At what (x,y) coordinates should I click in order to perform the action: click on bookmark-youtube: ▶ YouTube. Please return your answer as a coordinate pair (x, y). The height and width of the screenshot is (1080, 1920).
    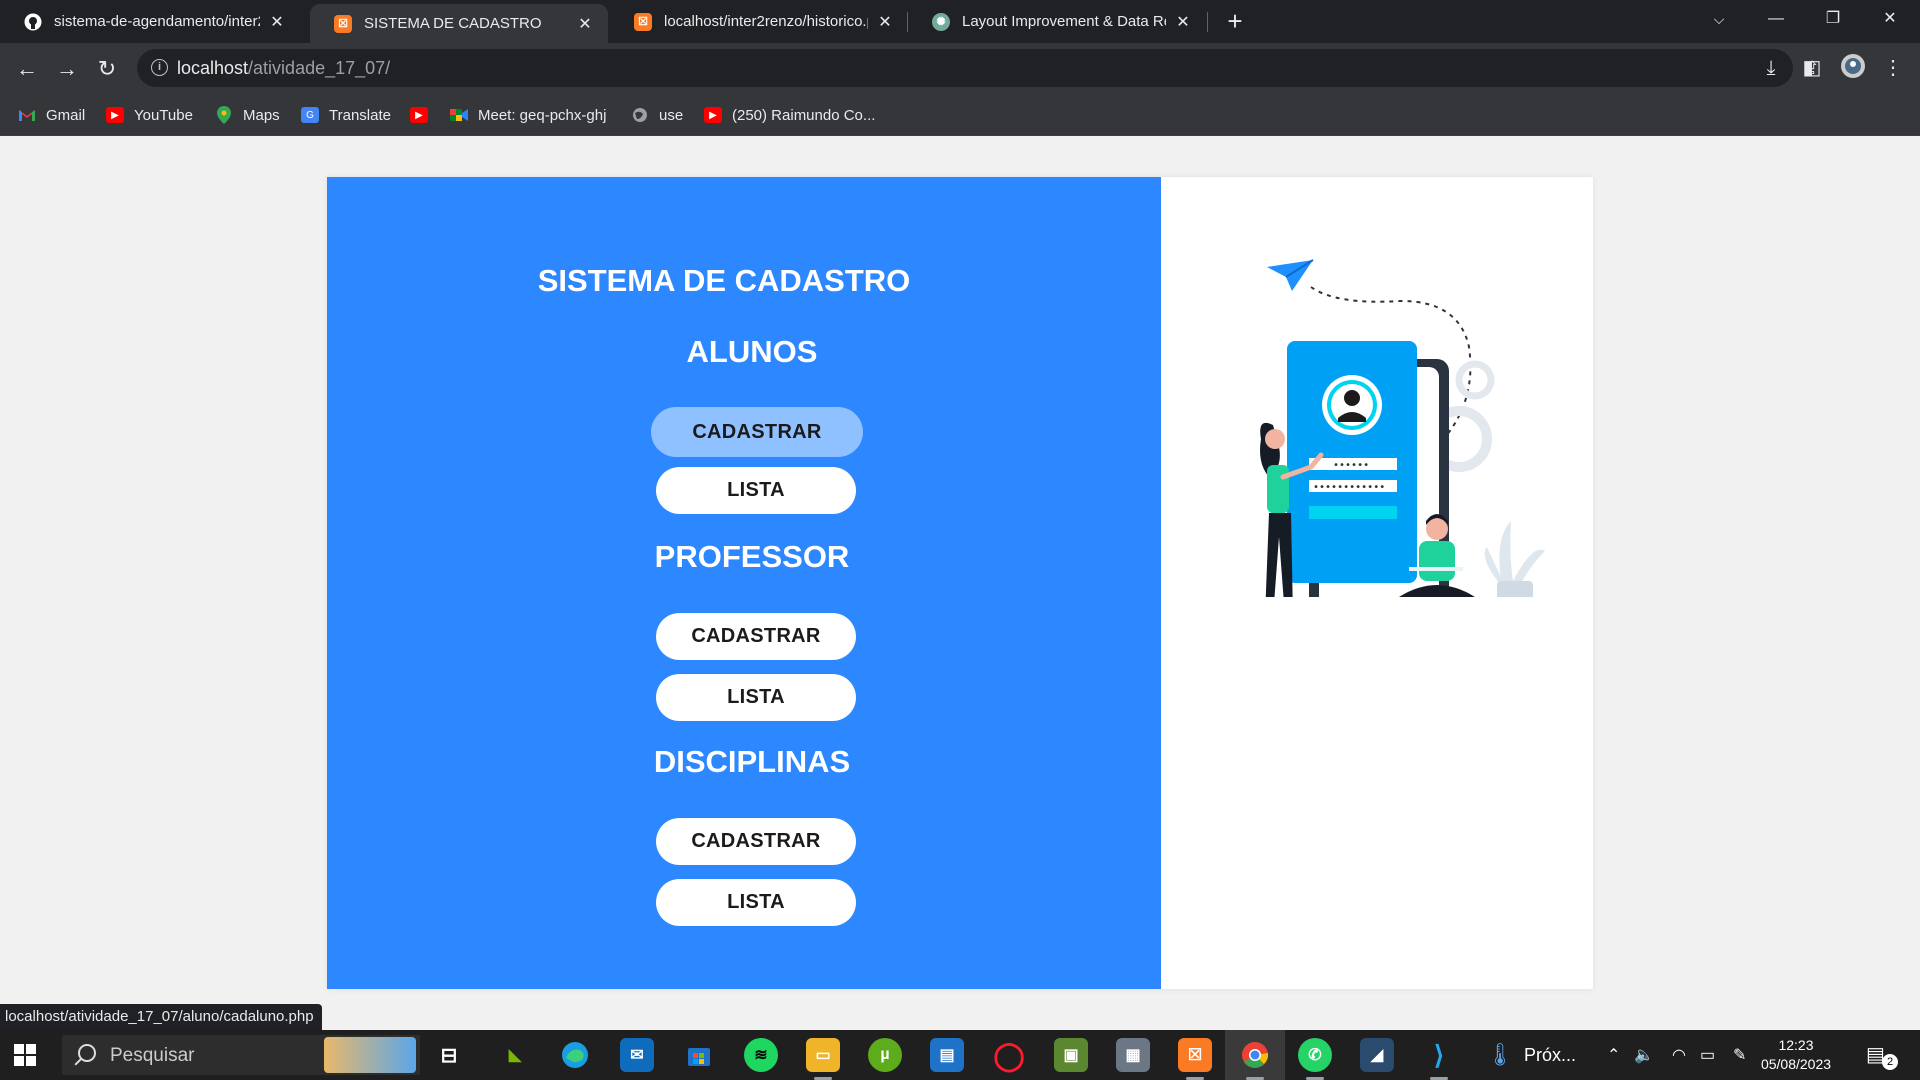
    Looking at the image, I should click on (149, 115).